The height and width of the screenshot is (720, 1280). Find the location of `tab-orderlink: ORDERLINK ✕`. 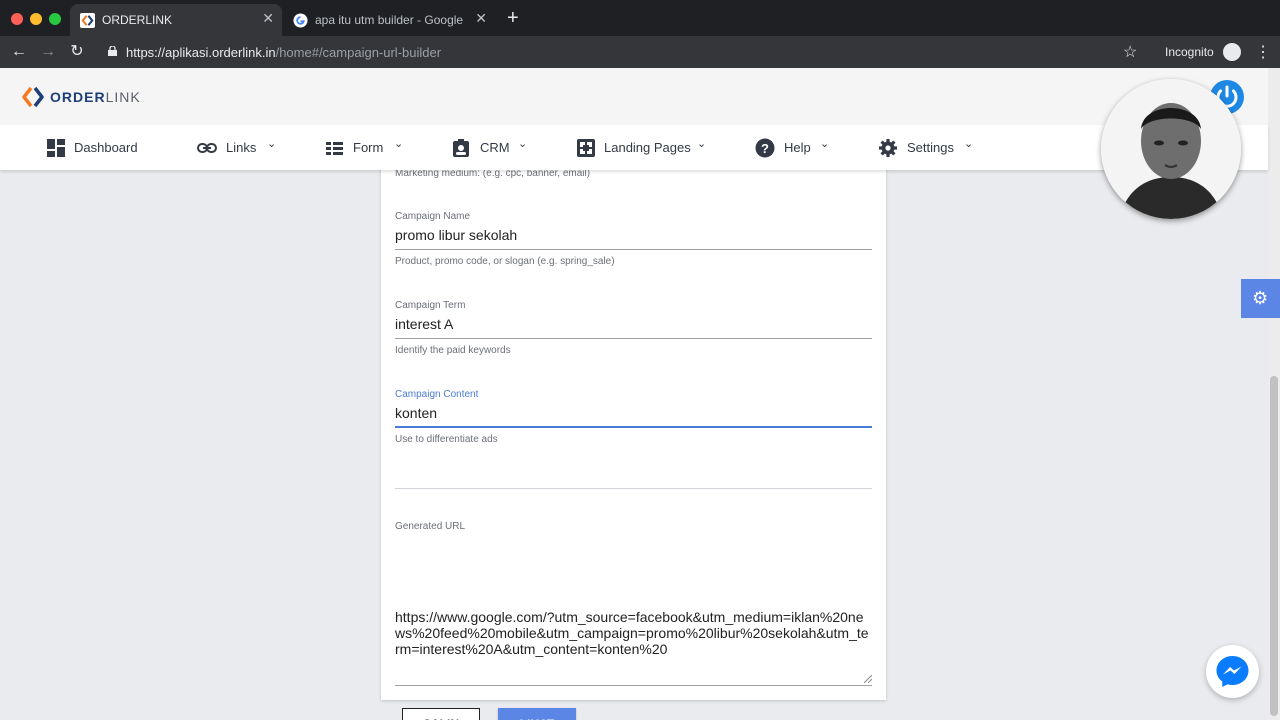

tab-orderlink: ORDERLINK ✕ is located at coordinates (176, 20).